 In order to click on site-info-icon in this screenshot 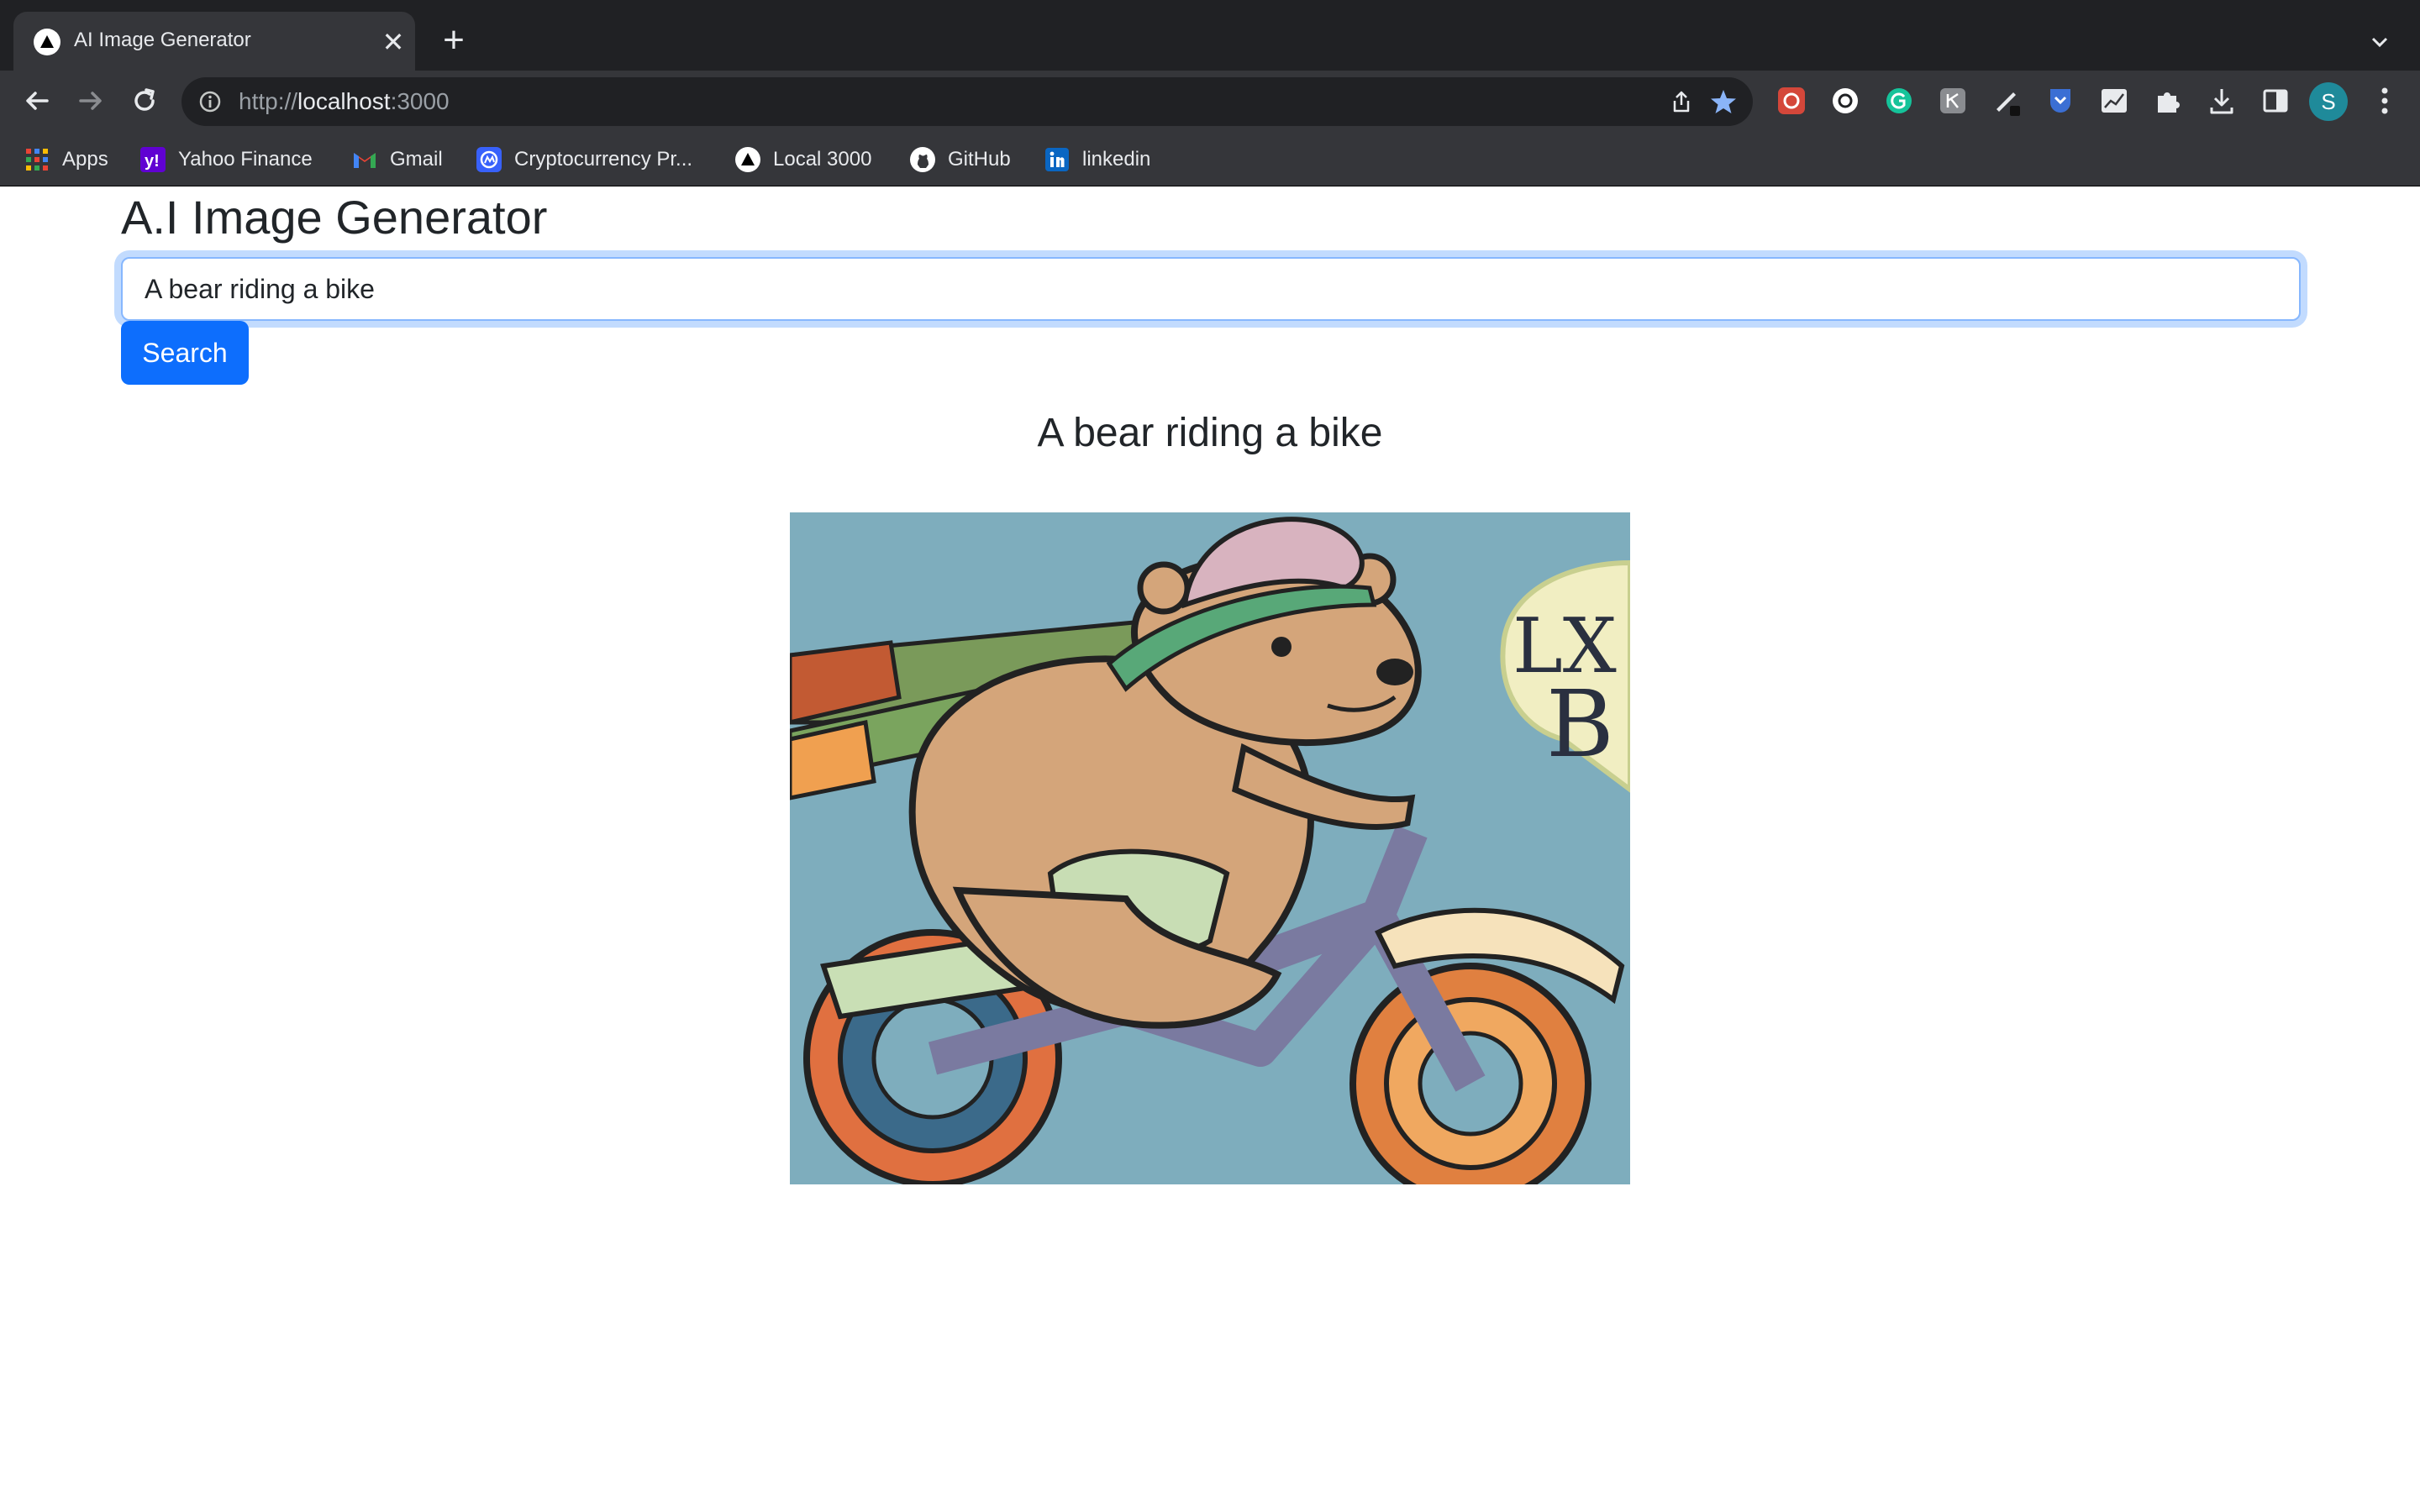, I will do `click(210, 101)`.